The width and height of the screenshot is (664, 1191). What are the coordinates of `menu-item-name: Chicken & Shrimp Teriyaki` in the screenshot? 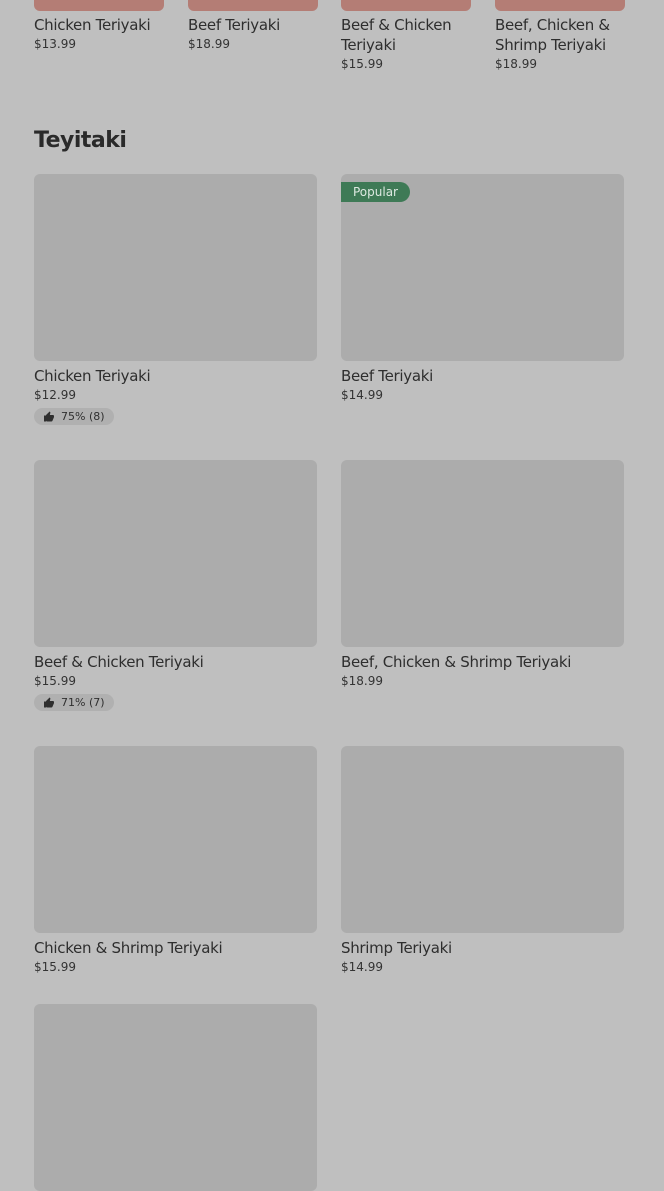 It's located at (128, 948).